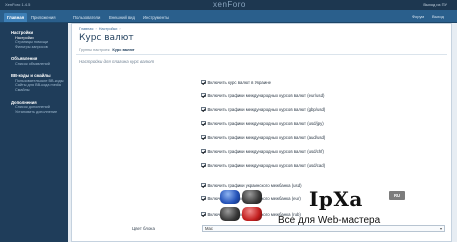  What do you see at coordinates (252, 214) in the screenshot?
I see `red-orb-icon` at bounding box center [252, 214].